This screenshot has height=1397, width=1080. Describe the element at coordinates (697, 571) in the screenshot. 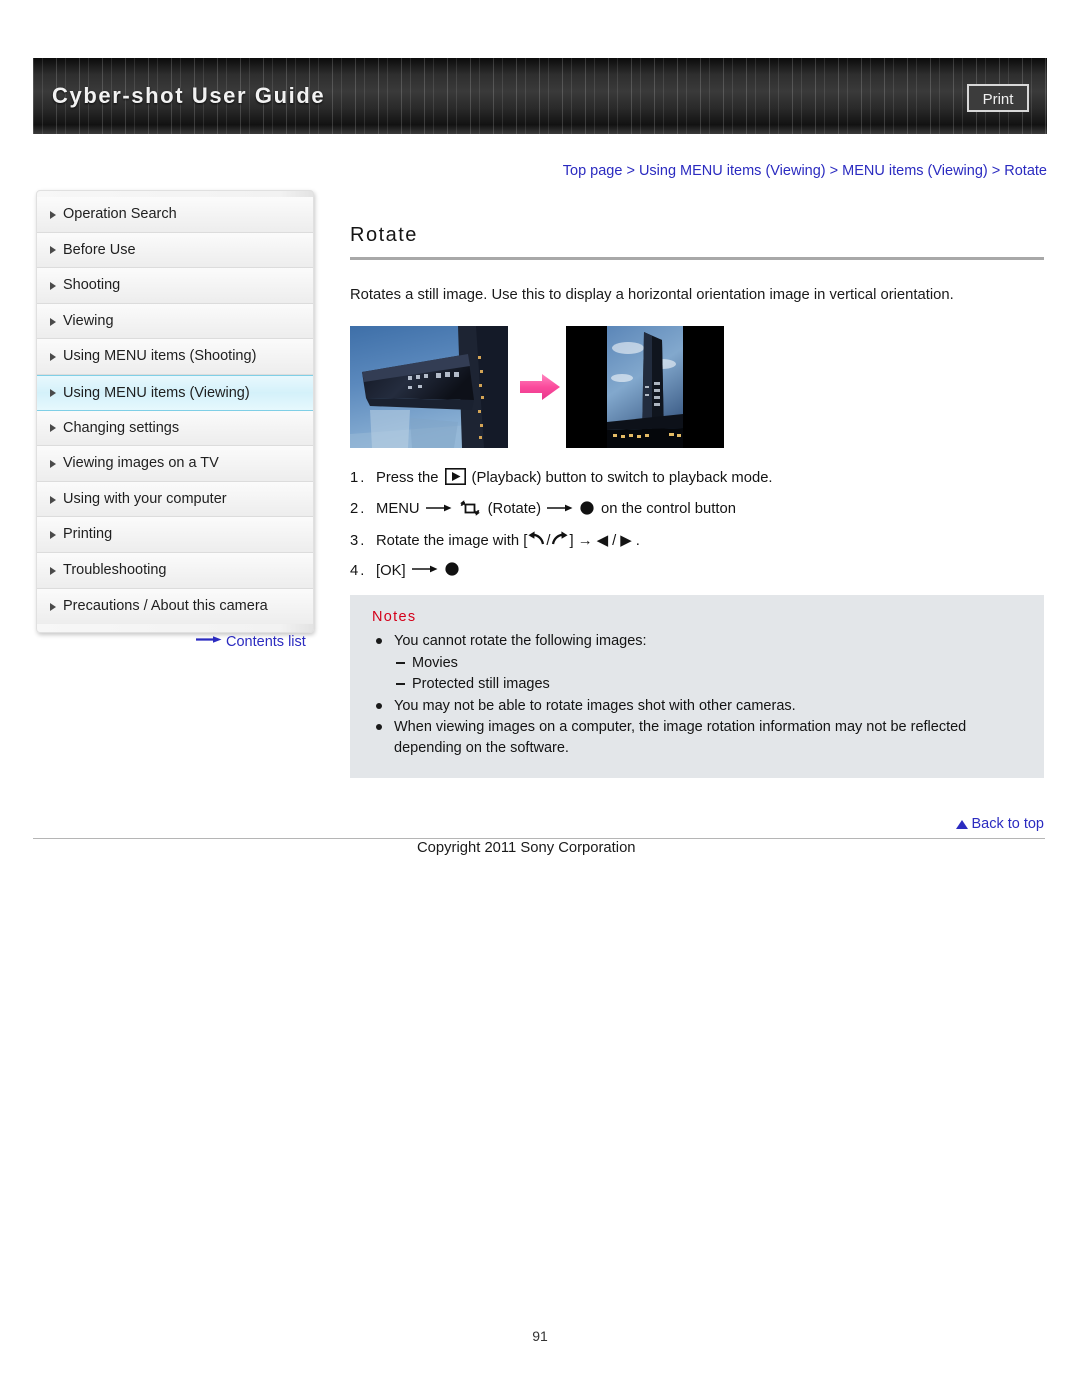

I see `step-4: 4. [OK]` at that location.